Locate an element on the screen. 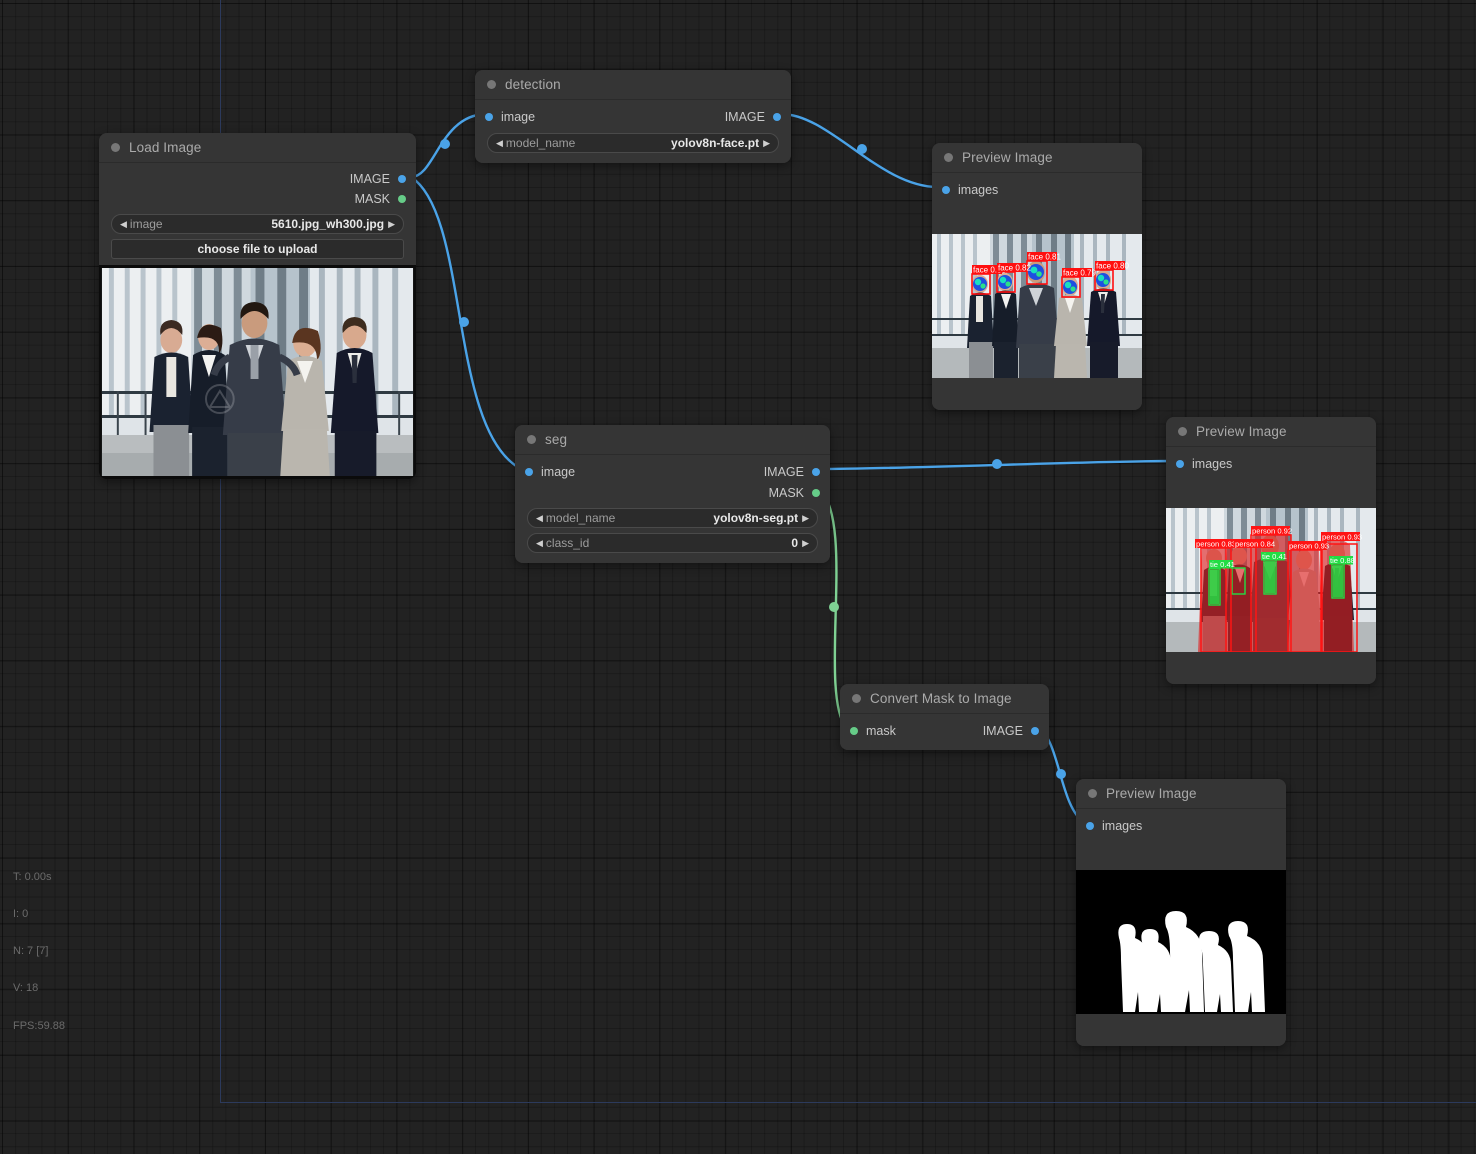 The height and width of the screenshot is (1154, 1476). status-fps: FPS:59.88 is located at coordinates (39, 1025).